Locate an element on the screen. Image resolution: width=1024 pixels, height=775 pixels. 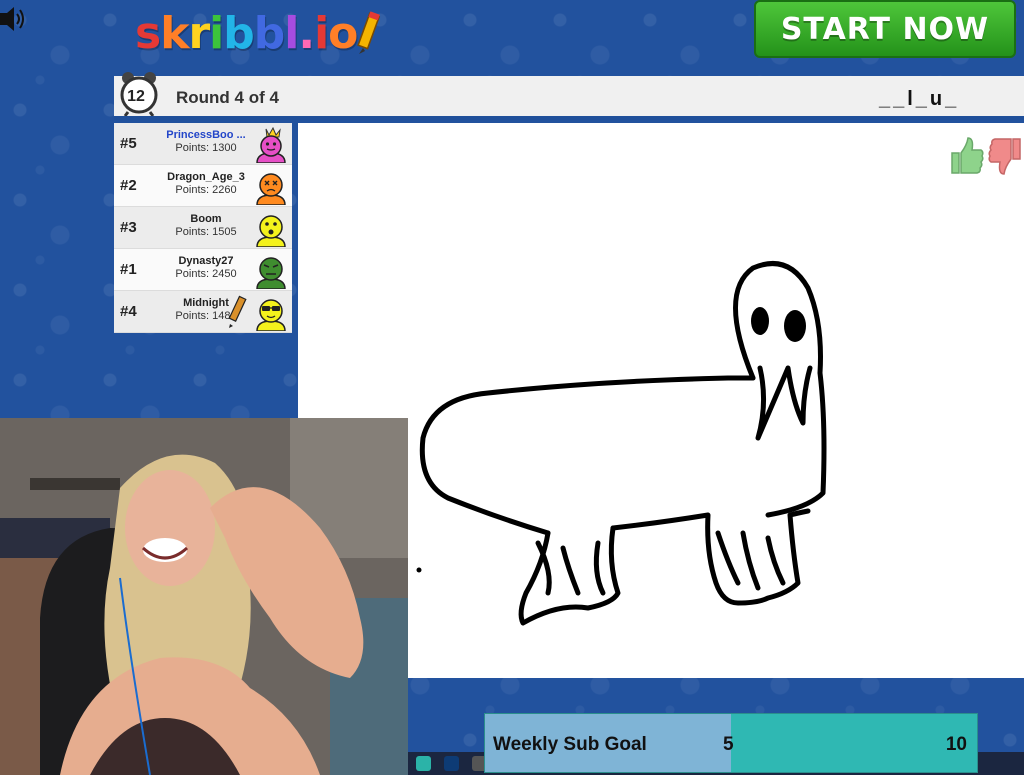
logo-letter: o is located at coordinates (343, 33).